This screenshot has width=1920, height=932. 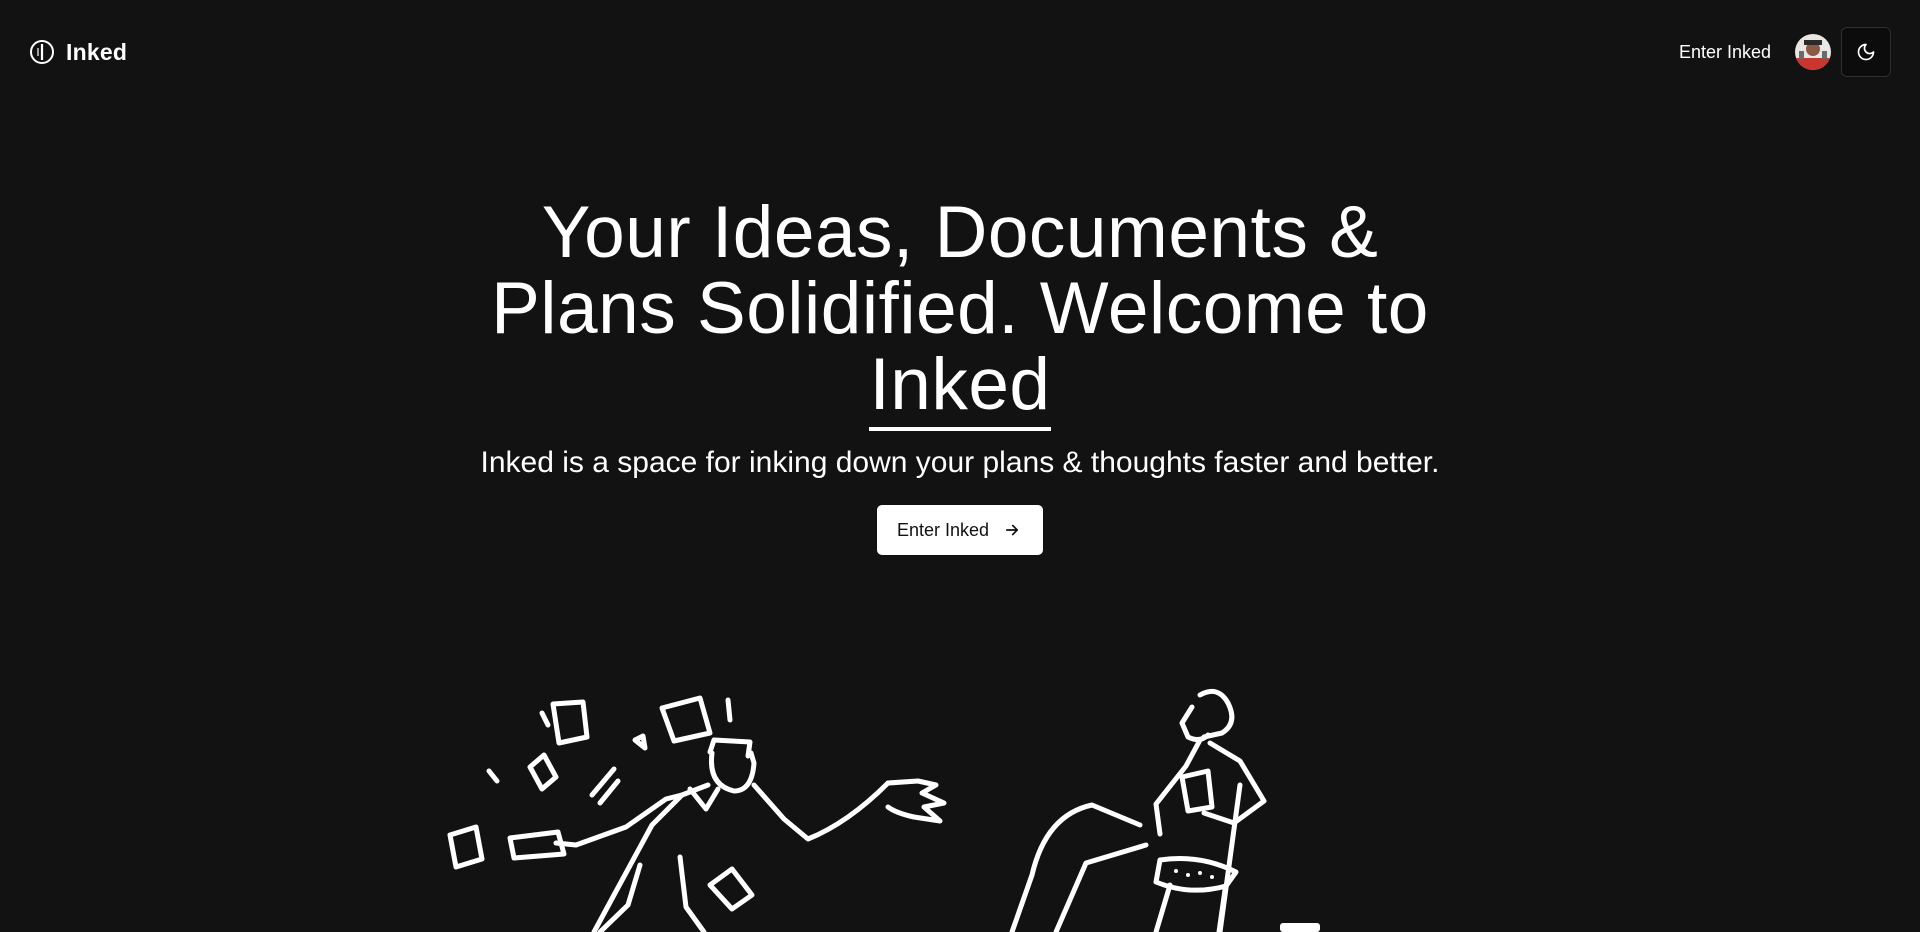 I want to click on brand-link: Inked, so click(x=78, y=52).